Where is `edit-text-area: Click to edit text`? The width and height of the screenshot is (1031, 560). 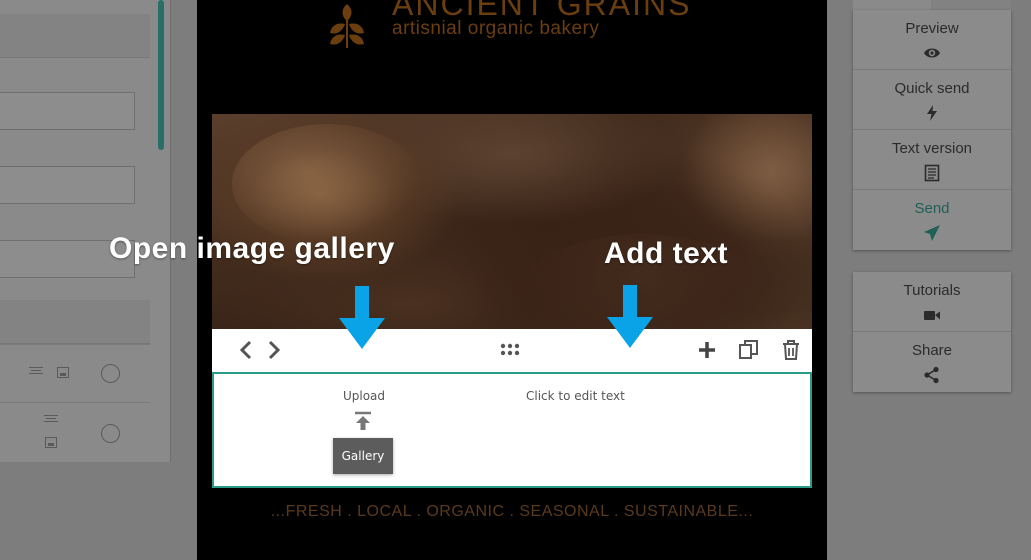 edit-text-area: Click to edit text is located at coordinates (575, 396).